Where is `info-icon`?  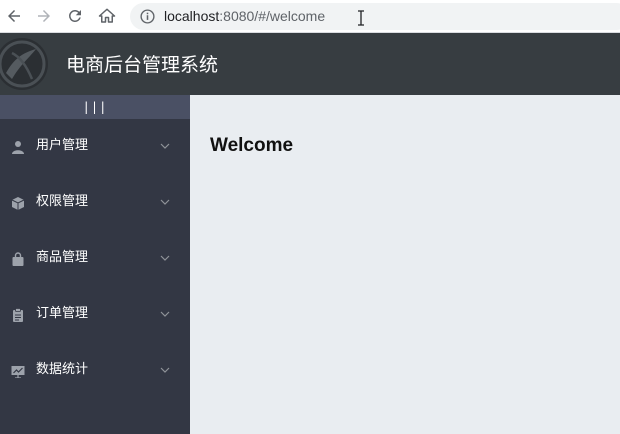
info-icon is located at coordinates (147, 16).